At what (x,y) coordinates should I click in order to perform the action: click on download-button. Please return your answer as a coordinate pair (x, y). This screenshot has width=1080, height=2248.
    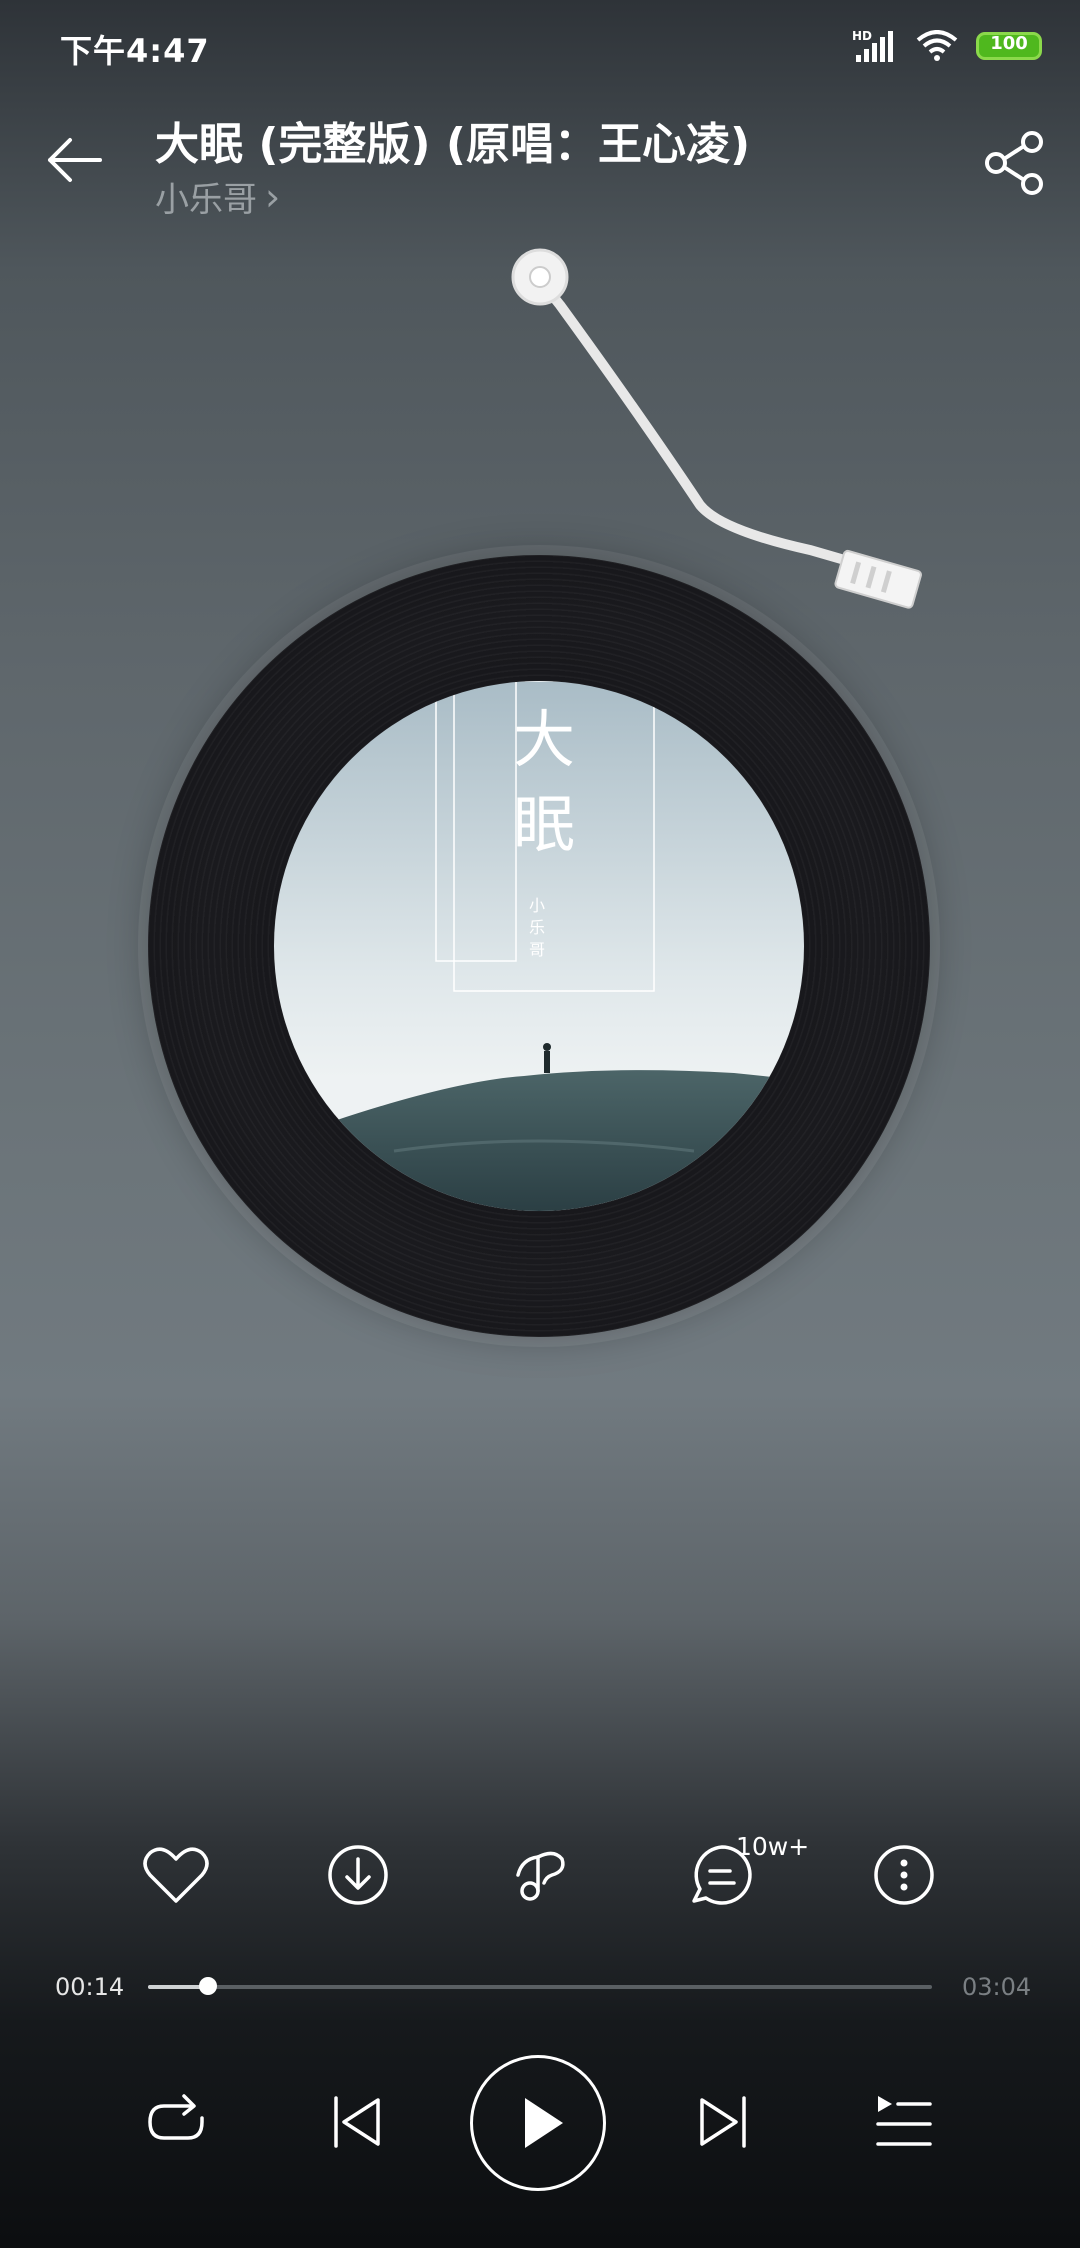
    Looking at the image, I should click on (358, 1875).